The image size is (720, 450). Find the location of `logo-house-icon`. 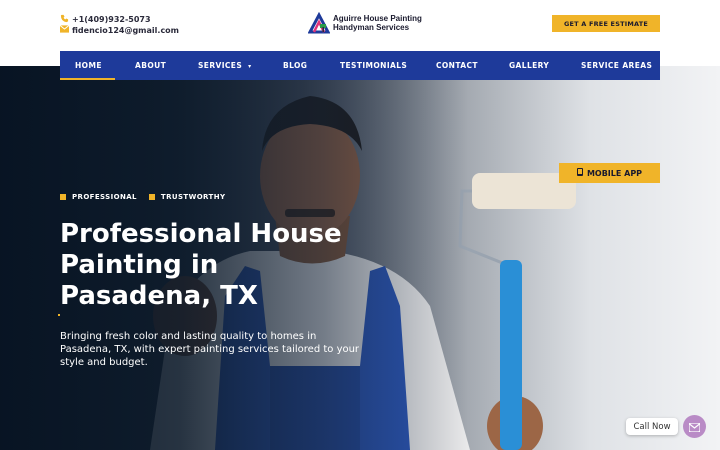

logo-house-icon is located at coordinates (319, 22).